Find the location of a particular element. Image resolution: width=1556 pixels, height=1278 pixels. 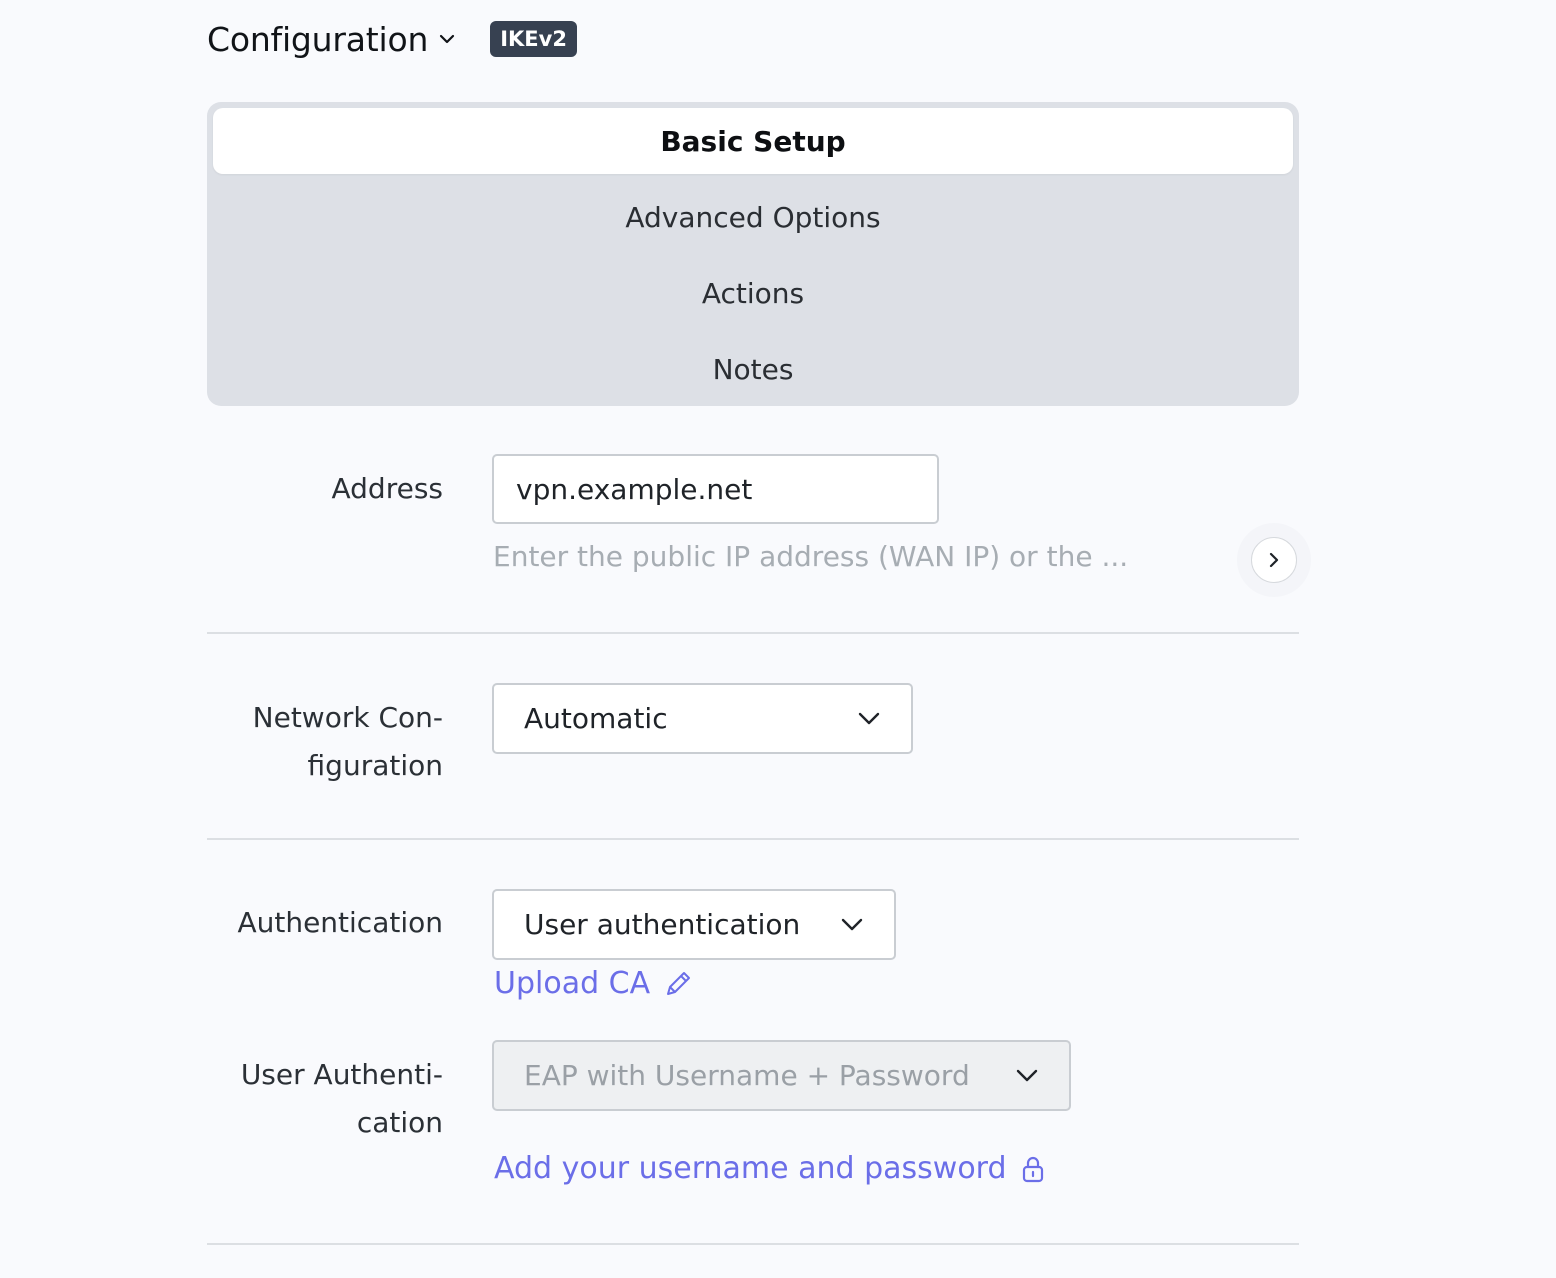

lock-icon is located at coordinates (1033, 1169).